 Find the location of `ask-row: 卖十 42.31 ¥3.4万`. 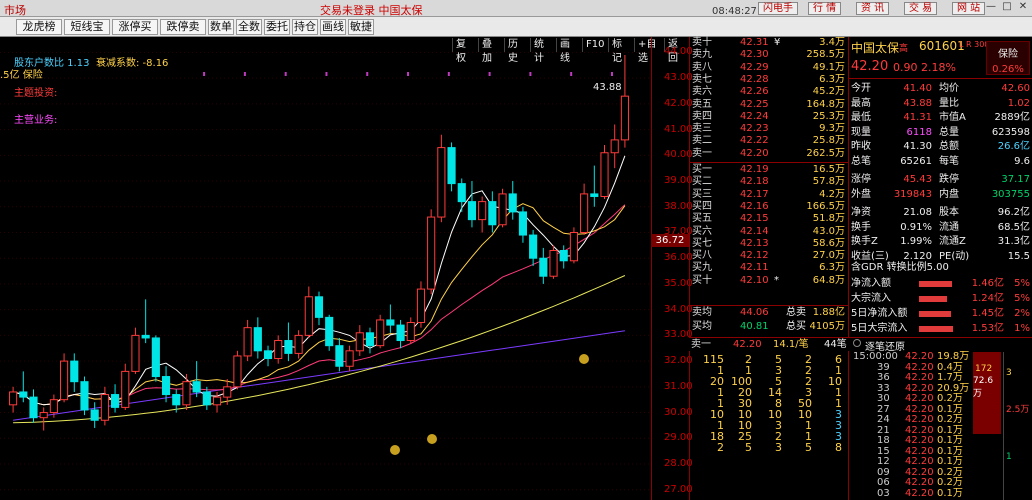

ask-row: 卖十 42.31 ¥3.4万 is located at coordinates (769, 43).